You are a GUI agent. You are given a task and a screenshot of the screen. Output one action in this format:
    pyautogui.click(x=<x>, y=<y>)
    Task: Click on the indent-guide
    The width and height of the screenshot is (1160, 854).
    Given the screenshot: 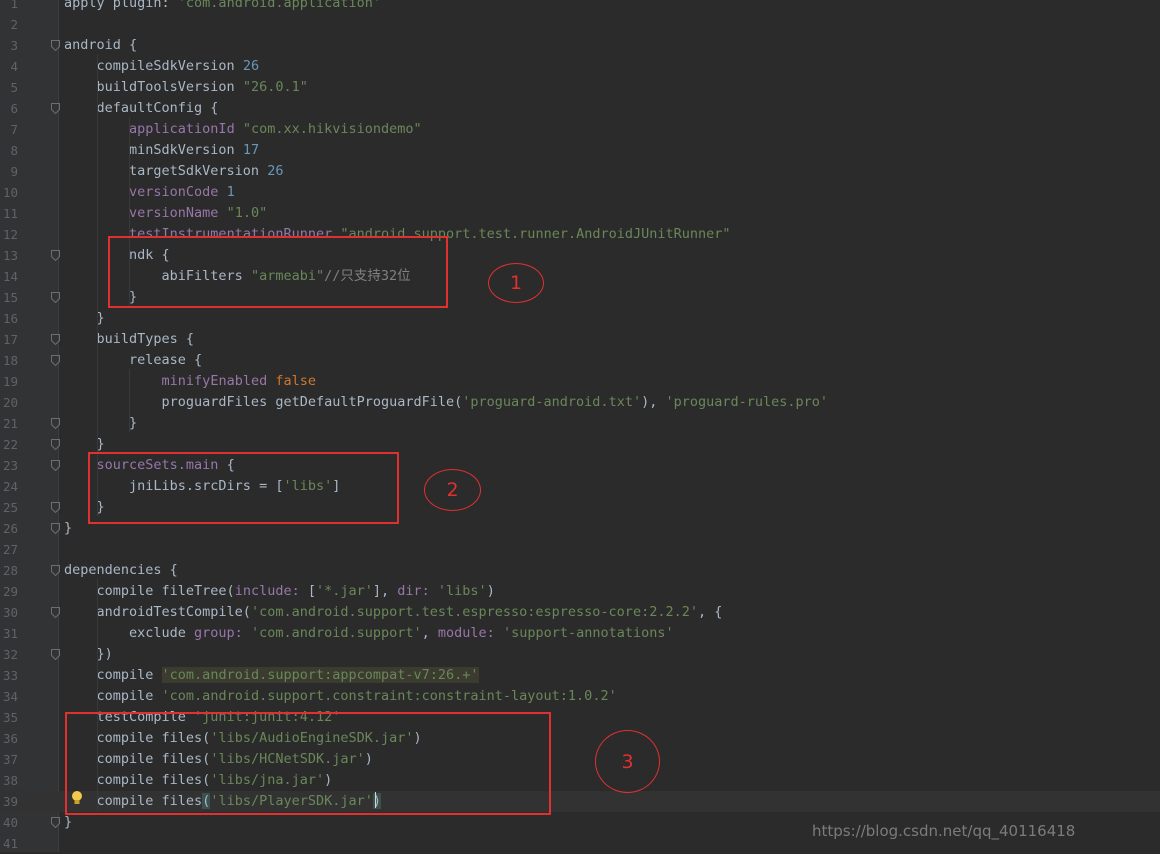 What is the action you would take?
    pyautogui.click(x=97, y=285)
    